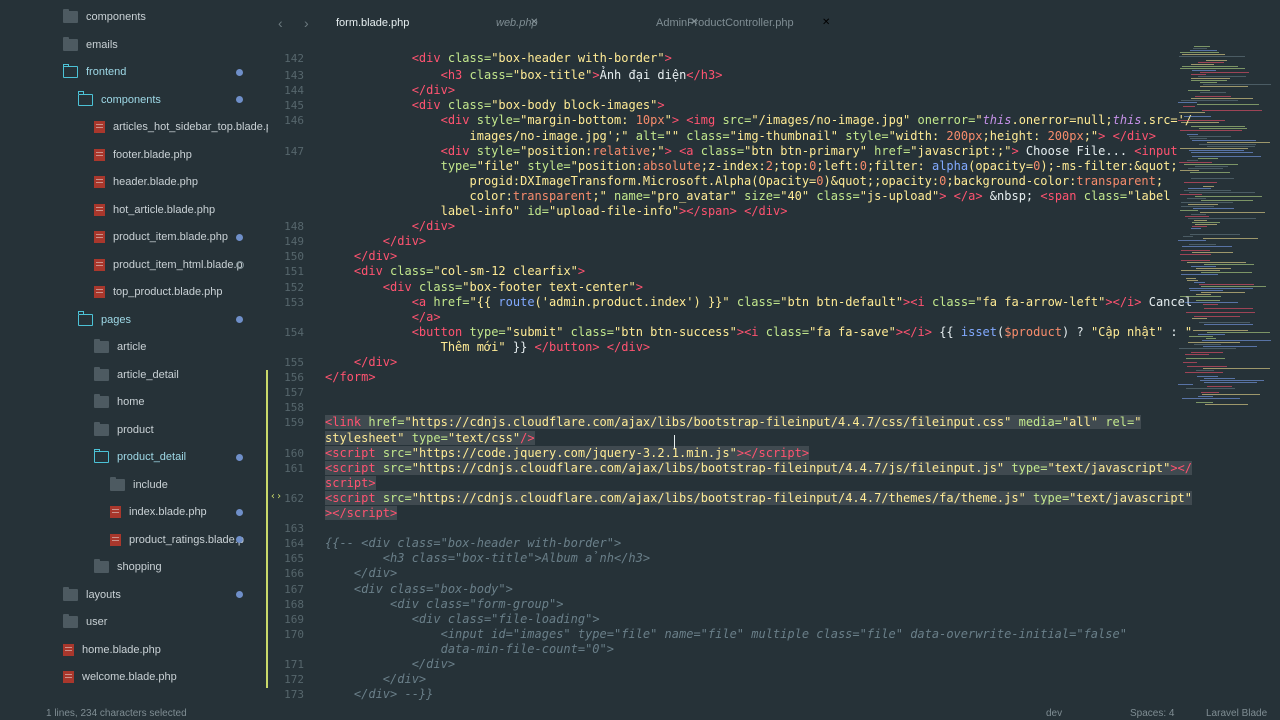 Image resolution: width=1280 pixels, height=720 pixels. What do you see at coordinates (294, 468) in the screenshot?
I see `line-number: 161` at bounding box center [294, 468].